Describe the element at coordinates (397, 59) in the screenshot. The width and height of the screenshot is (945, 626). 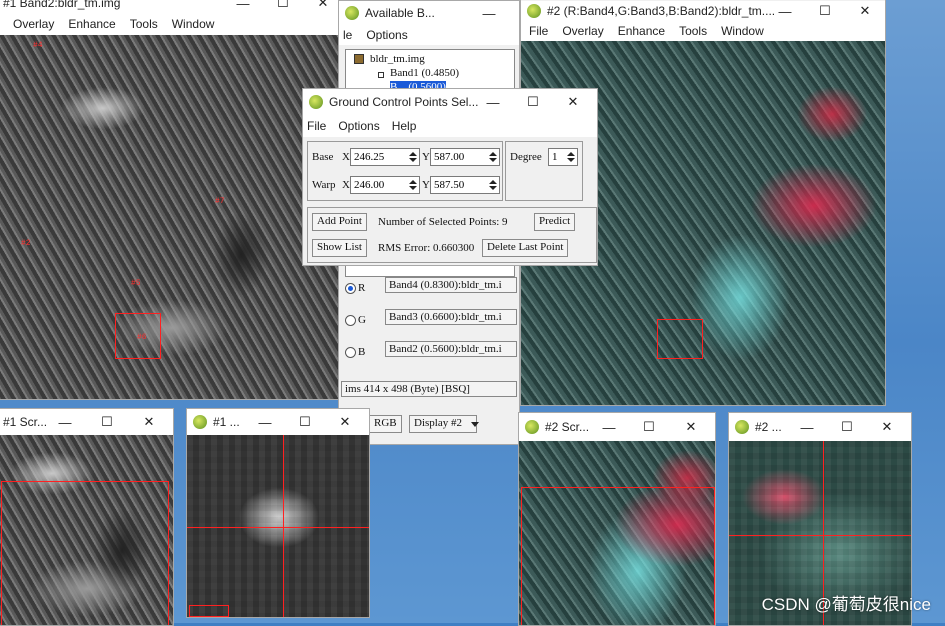
I see `file-name: bldr_tm.img` at that location.